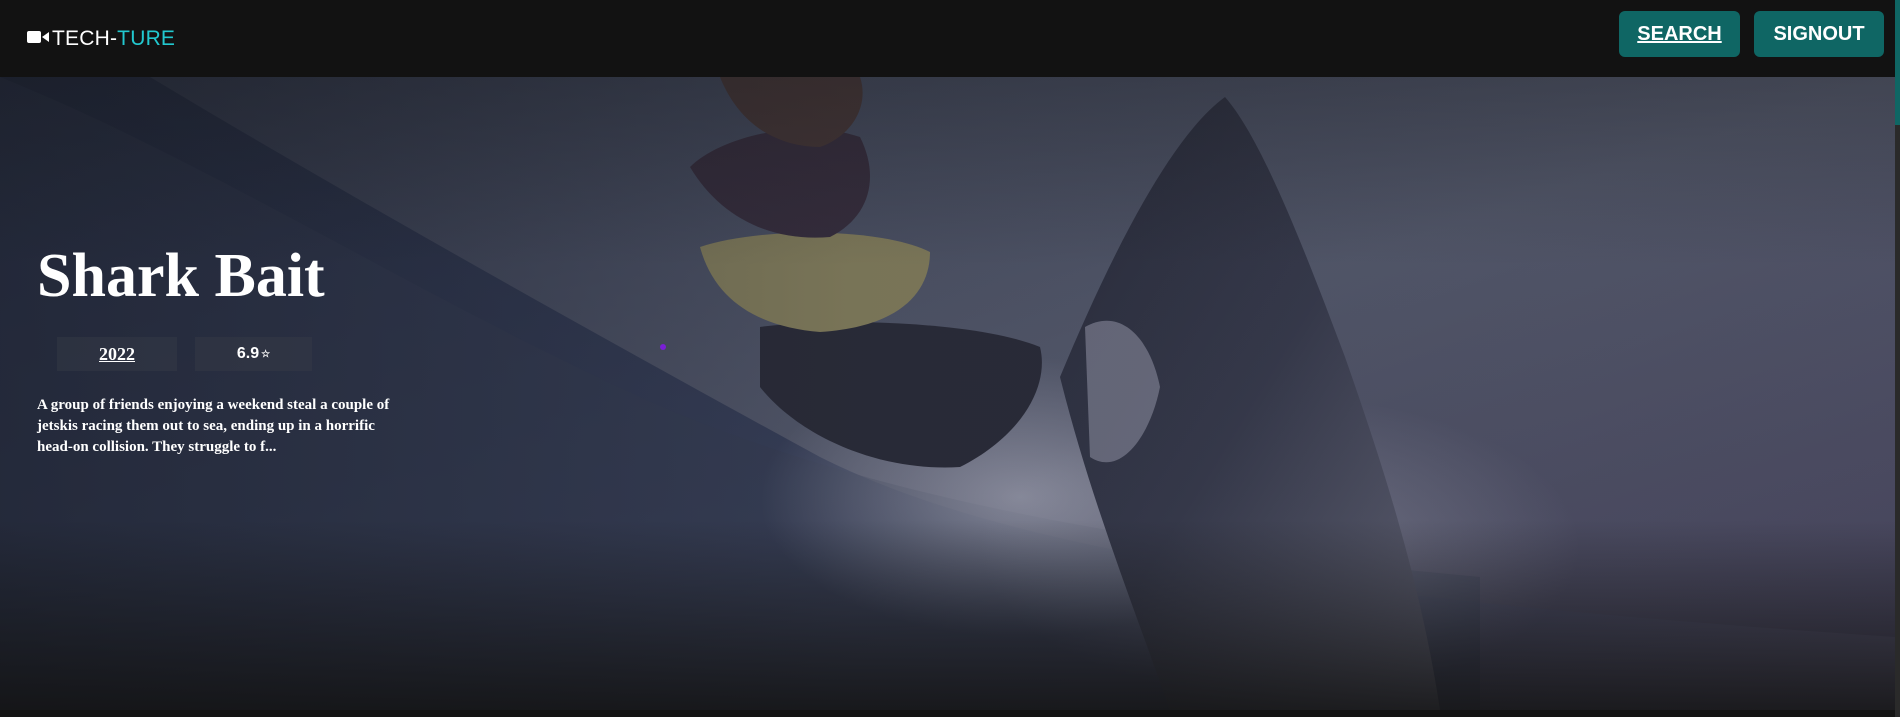 This screenshot has height=717, width=1900. What do you see at coordinates (1897, 358) in the screenshot?
I see `page-scrollbar` at bounding box center [1897, 358].